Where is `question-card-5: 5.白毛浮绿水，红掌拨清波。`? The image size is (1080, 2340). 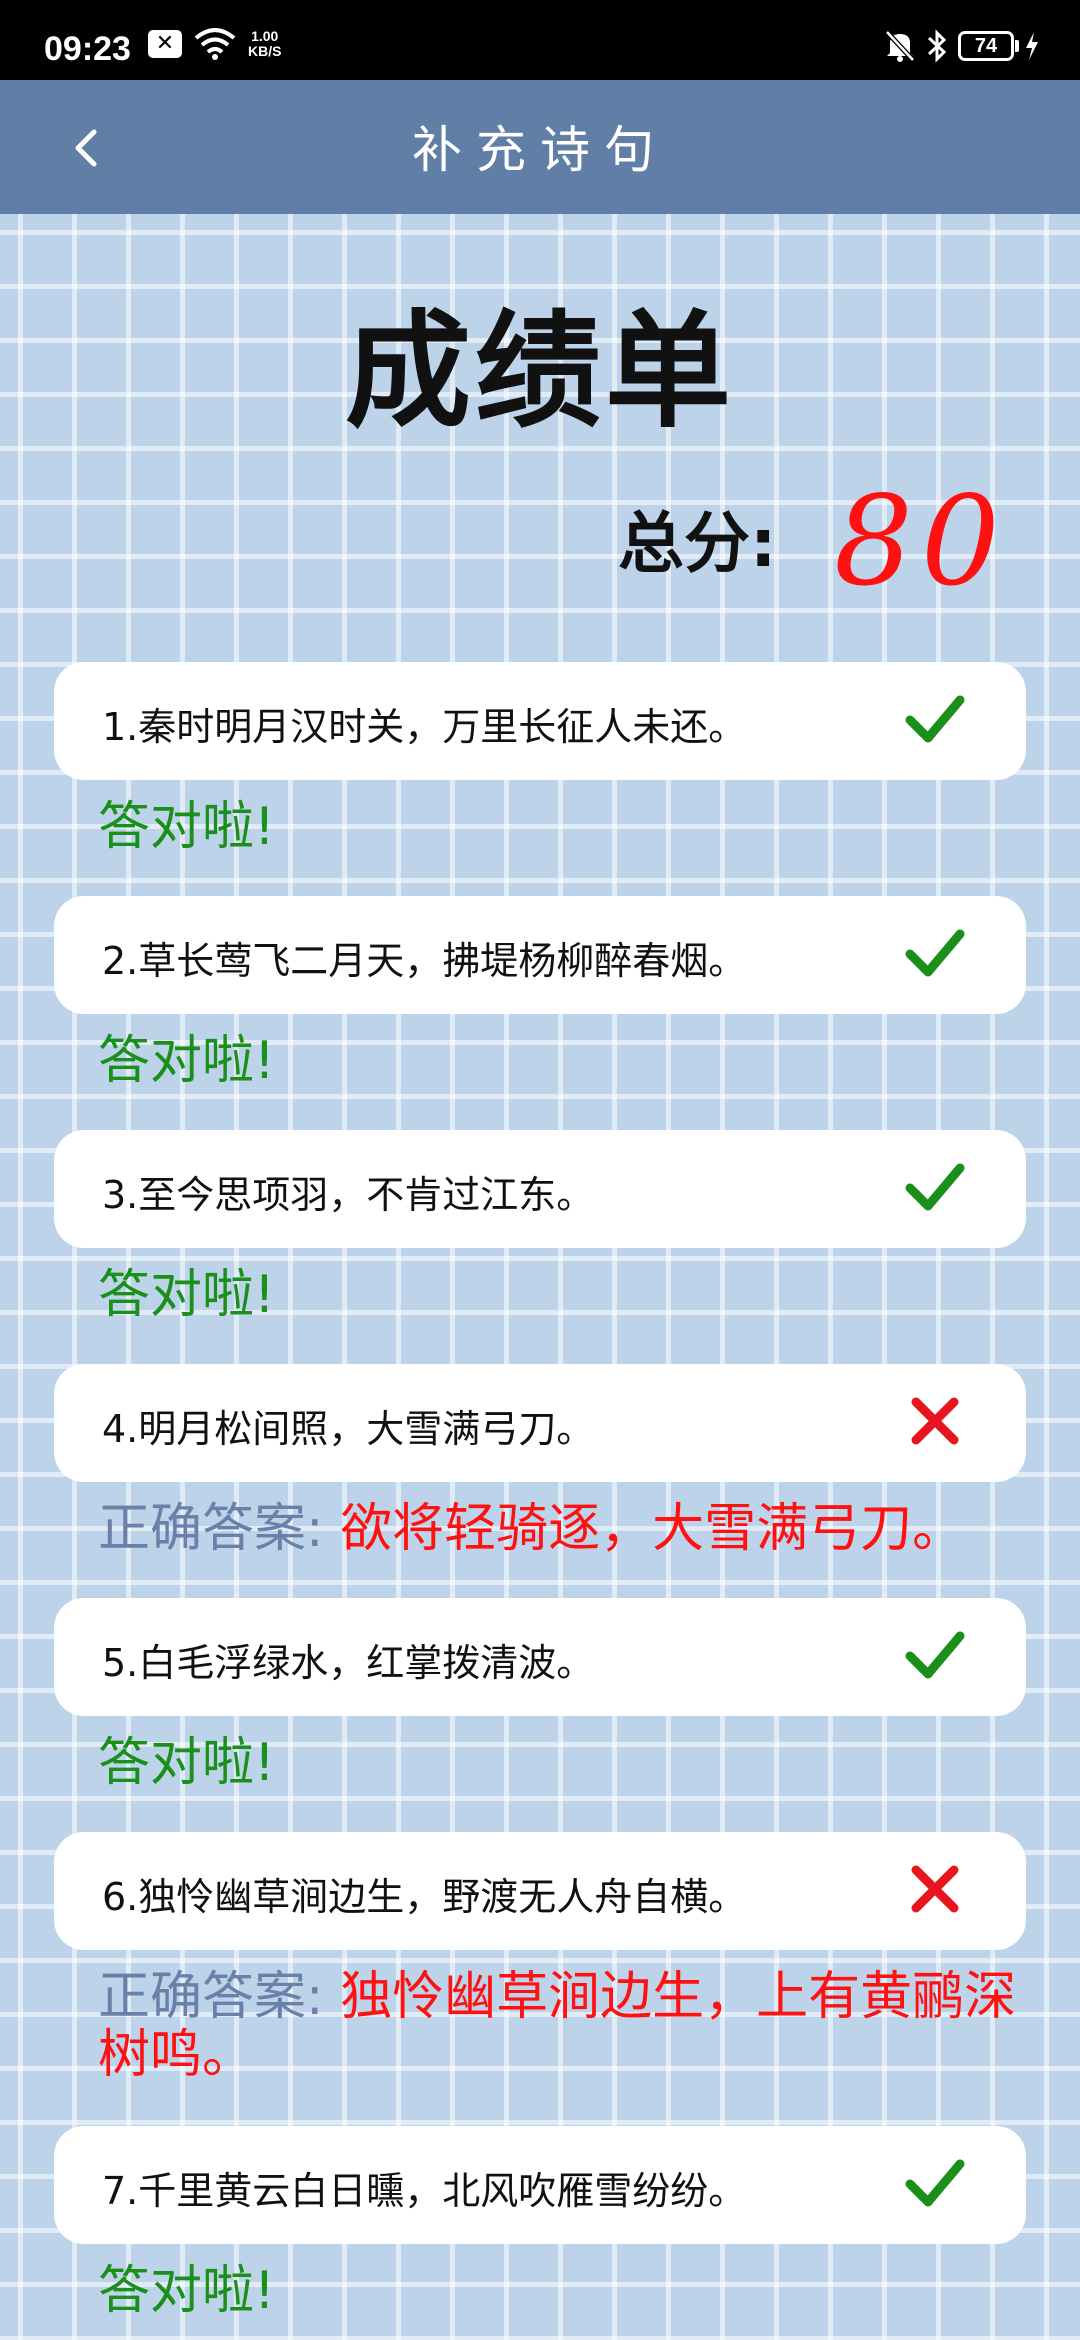
question-card-5: 5.白毛浮绿水，红掌拨清波。 is located at coordinates (540, 1657).